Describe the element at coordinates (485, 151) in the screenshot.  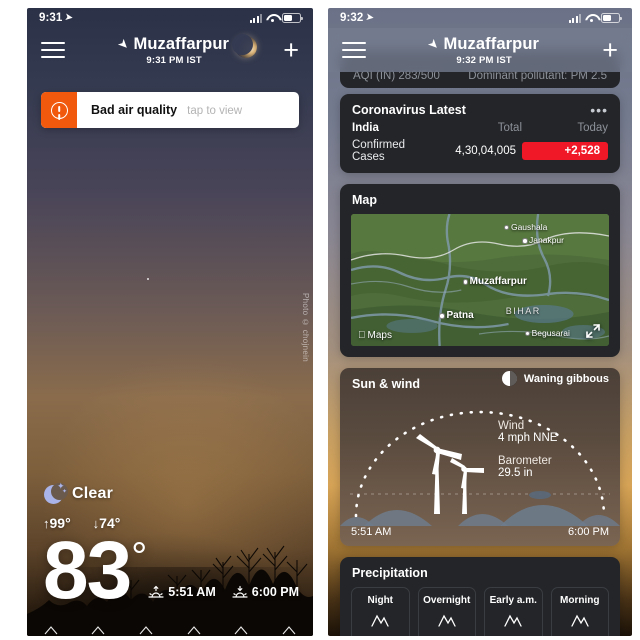
I see `total-value: 4,30,04,005` at that location.